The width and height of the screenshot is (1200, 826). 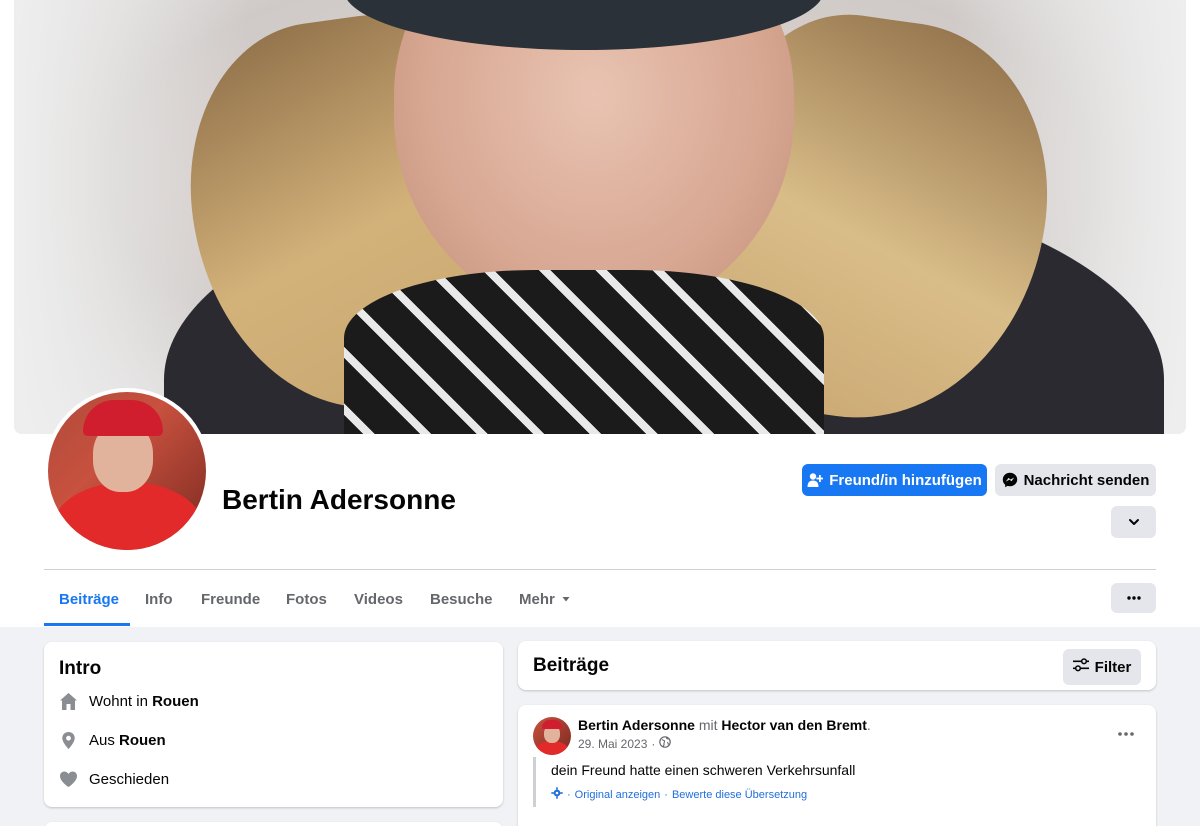 I want to click on add-friend-button: Freund/in hinzufügen, so click(x=894, y=480).